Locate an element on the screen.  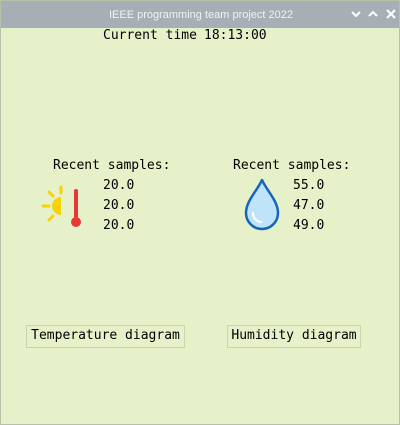
temperature-sample-3: 20.0 is located at coordinates (119, 225).